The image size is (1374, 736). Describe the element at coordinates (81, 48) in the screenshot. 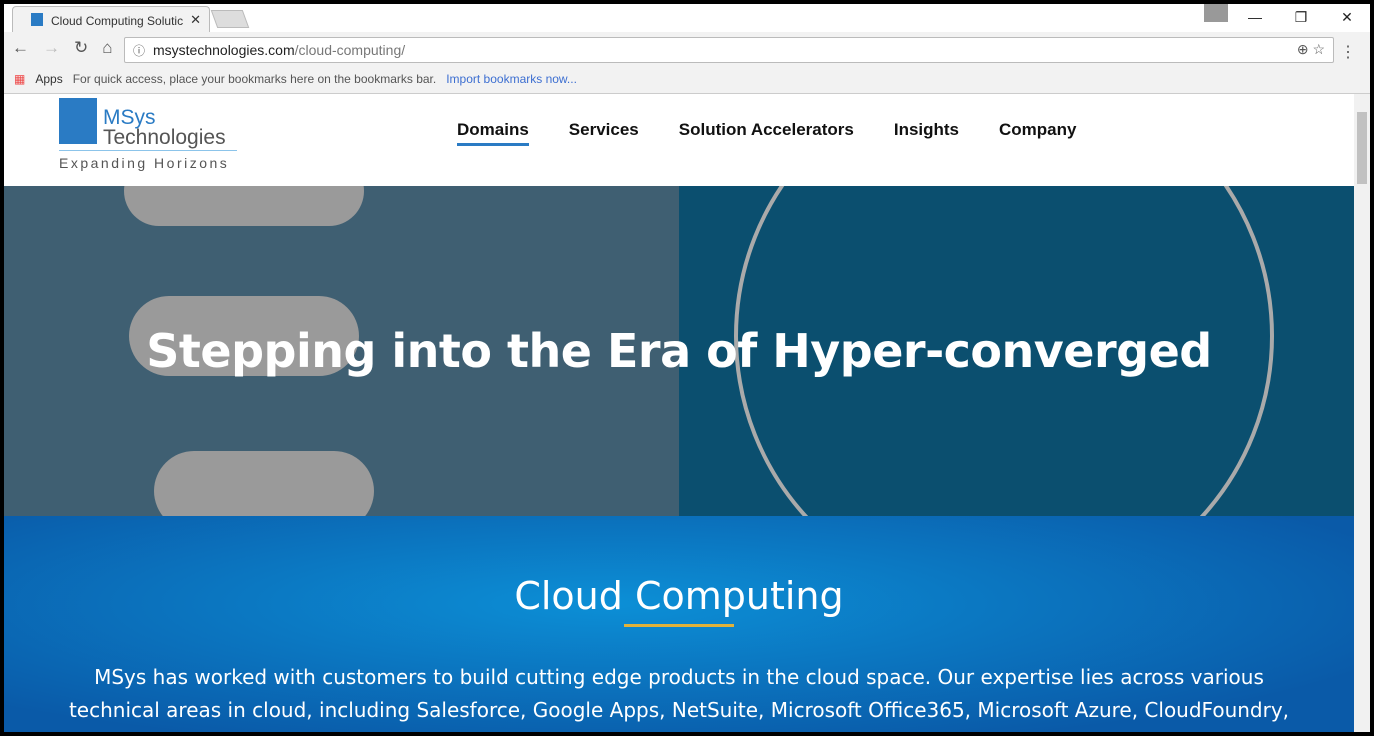

I see `reload-icon: ↻` at that location.